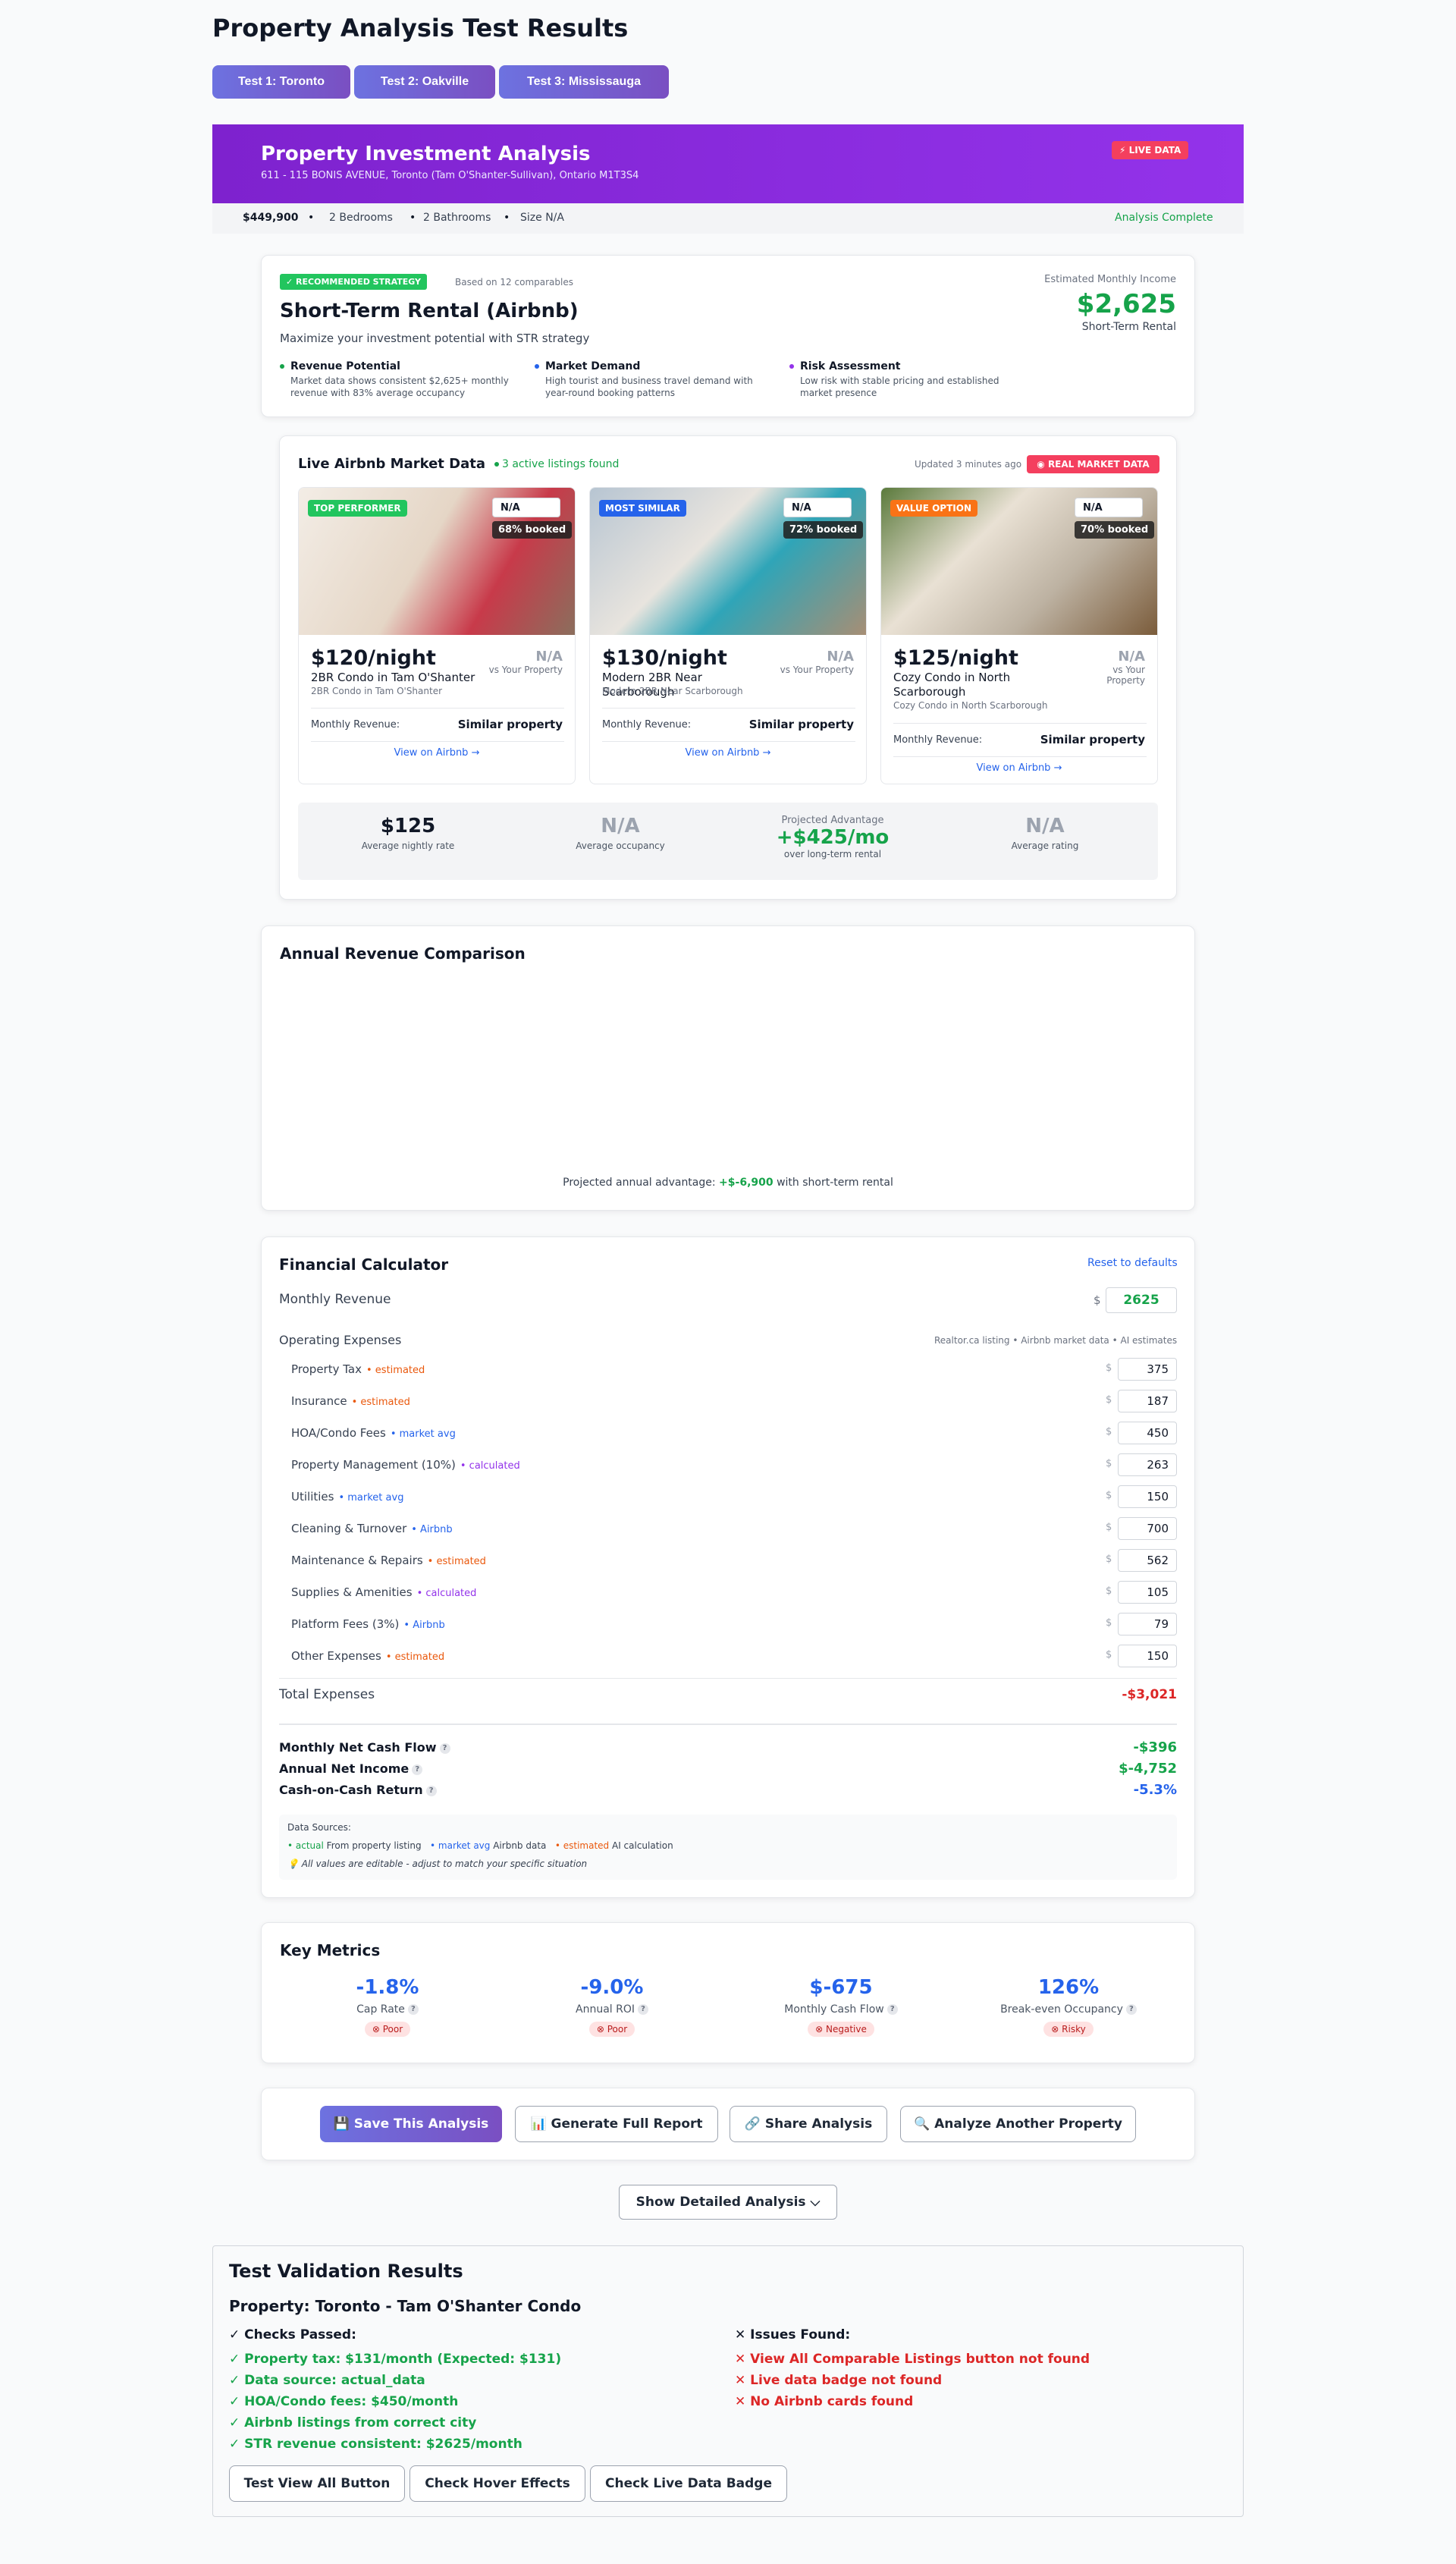 The width and height of the screenshot is (1456, 2564). What do you see at coordinates (411, 2124) in the screenshot?
I see `save-analysis-button: 💾 Save This Analysis` at bounding box center [411, 2124].